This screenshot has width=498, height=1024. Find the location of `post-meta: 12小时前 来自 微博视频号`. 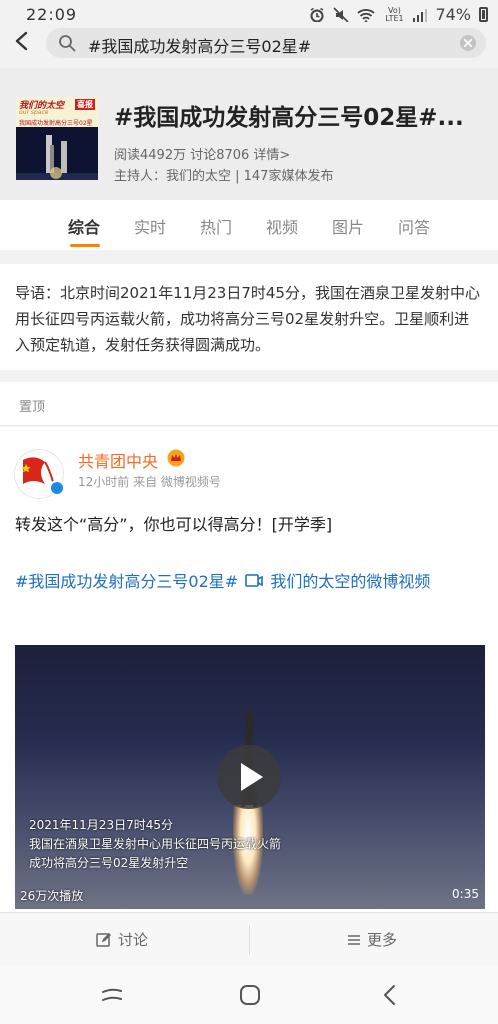

post-meta: 12小时前 来自 微博视频号 is located at coordinates (149, 482).